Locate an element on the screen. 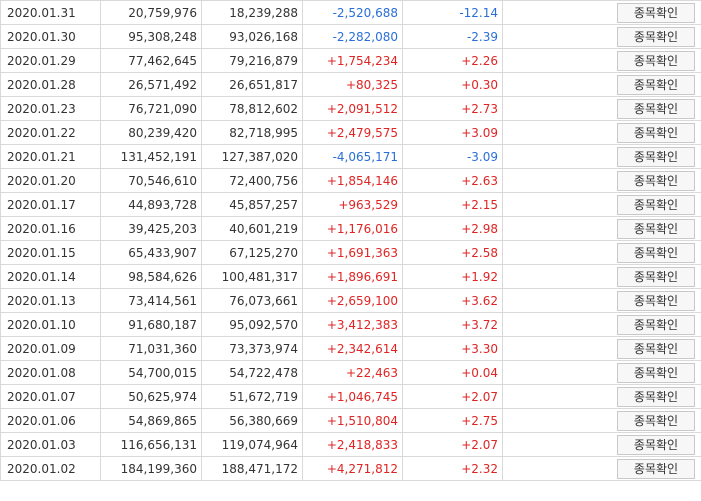  previous-value-cell: 184,199,360 is located at coordinates (151, 468).